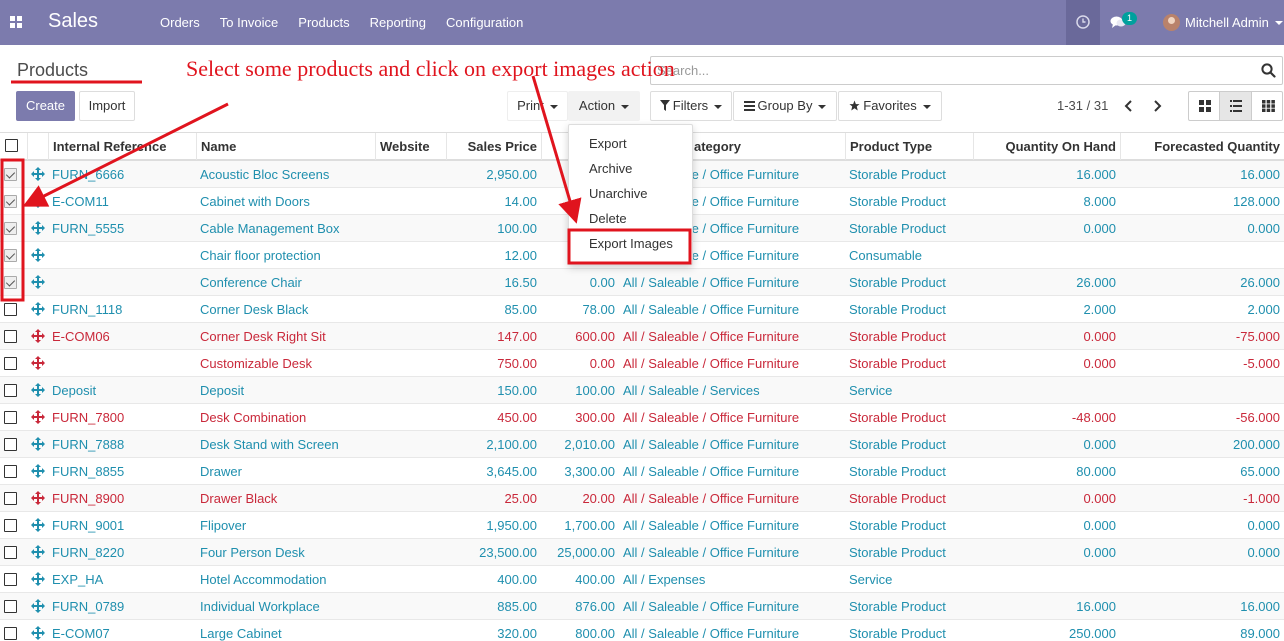 The width and height of the screenshot is (1284, 641). What do you see at coordinates (80, 201) in the screenshot?
I see `cell-internal-reference: E-COM11` at bounding box center [80, 201].